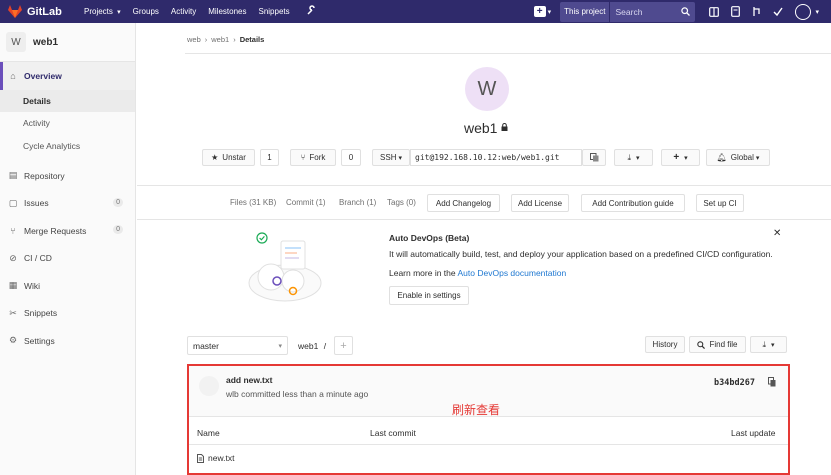  I want to click on branch-name: master, so click(206, 345).